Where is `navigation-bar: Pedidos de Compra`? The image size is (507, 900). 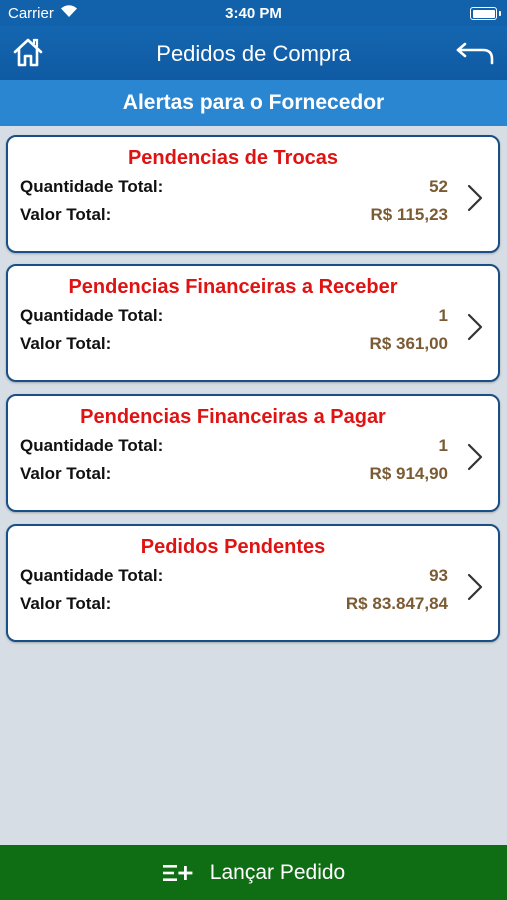 navigation-bar: Pedidos de Compra is located at coordinates (253, 53).